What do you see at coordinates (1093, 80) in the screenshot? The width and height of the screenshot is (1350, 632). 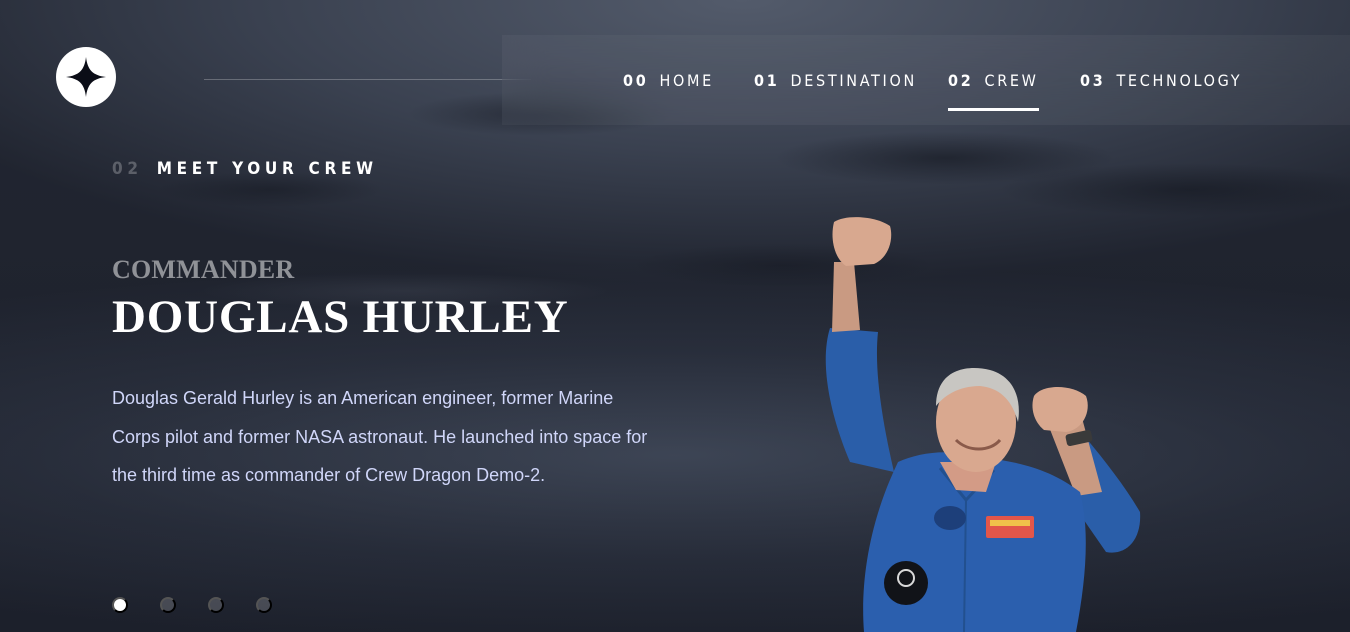 I see `nav-item-number: 03` at bounding box center [1093, 80].